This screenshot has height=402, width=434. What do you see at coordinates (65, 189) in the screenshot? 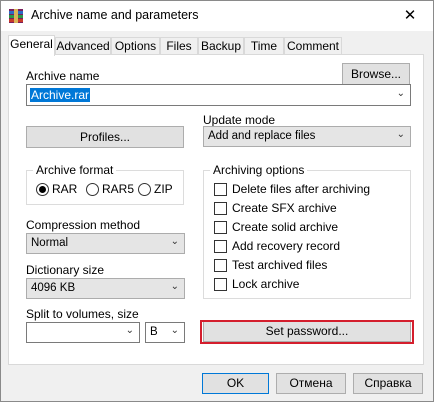
I see `rar-label: RAR` at bounding box center [65, 189].